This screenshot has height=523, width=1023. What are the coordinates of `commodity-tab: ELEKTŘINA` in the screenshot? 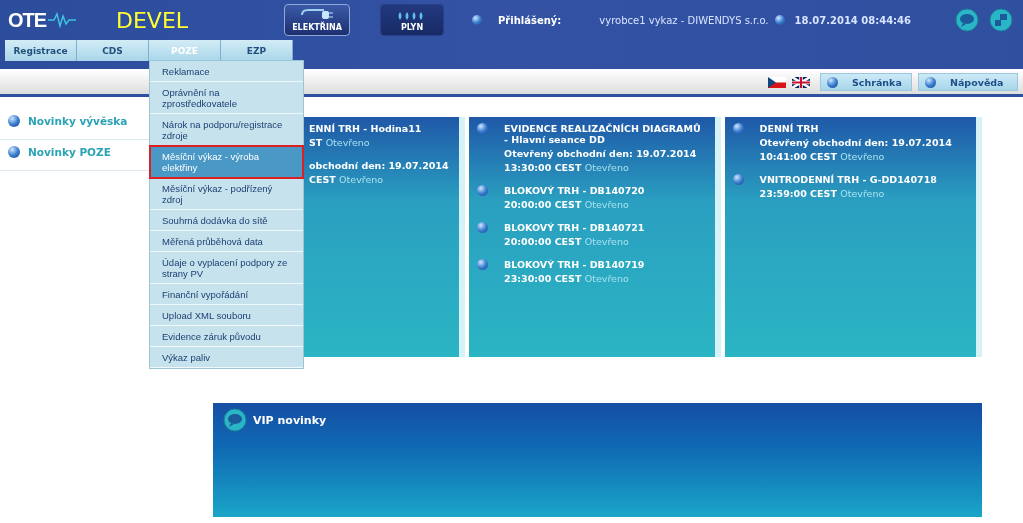 It's located at (317, 20).